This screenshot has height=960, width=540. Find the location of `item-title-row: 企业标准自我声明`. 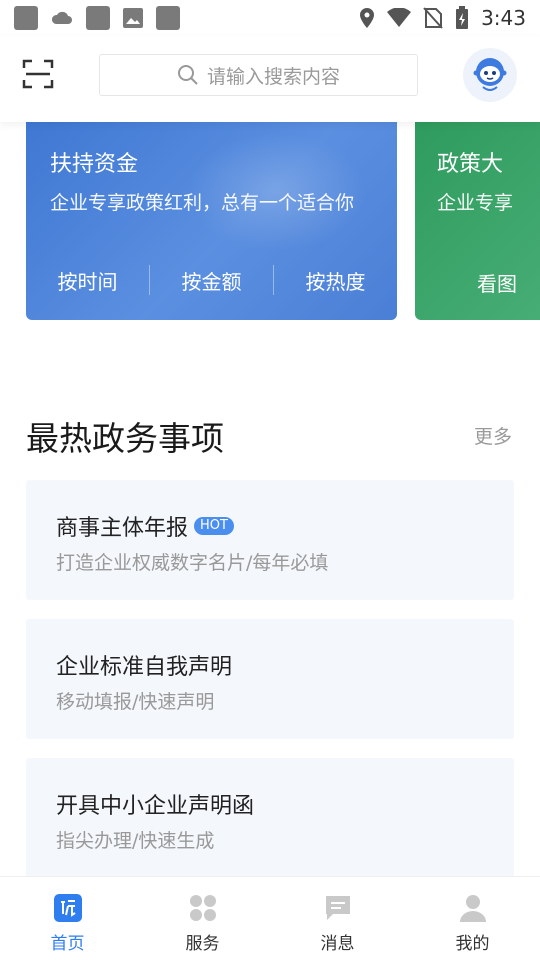

item-title-row: 企业标准自我声明 is located at coordinates (144, 665).